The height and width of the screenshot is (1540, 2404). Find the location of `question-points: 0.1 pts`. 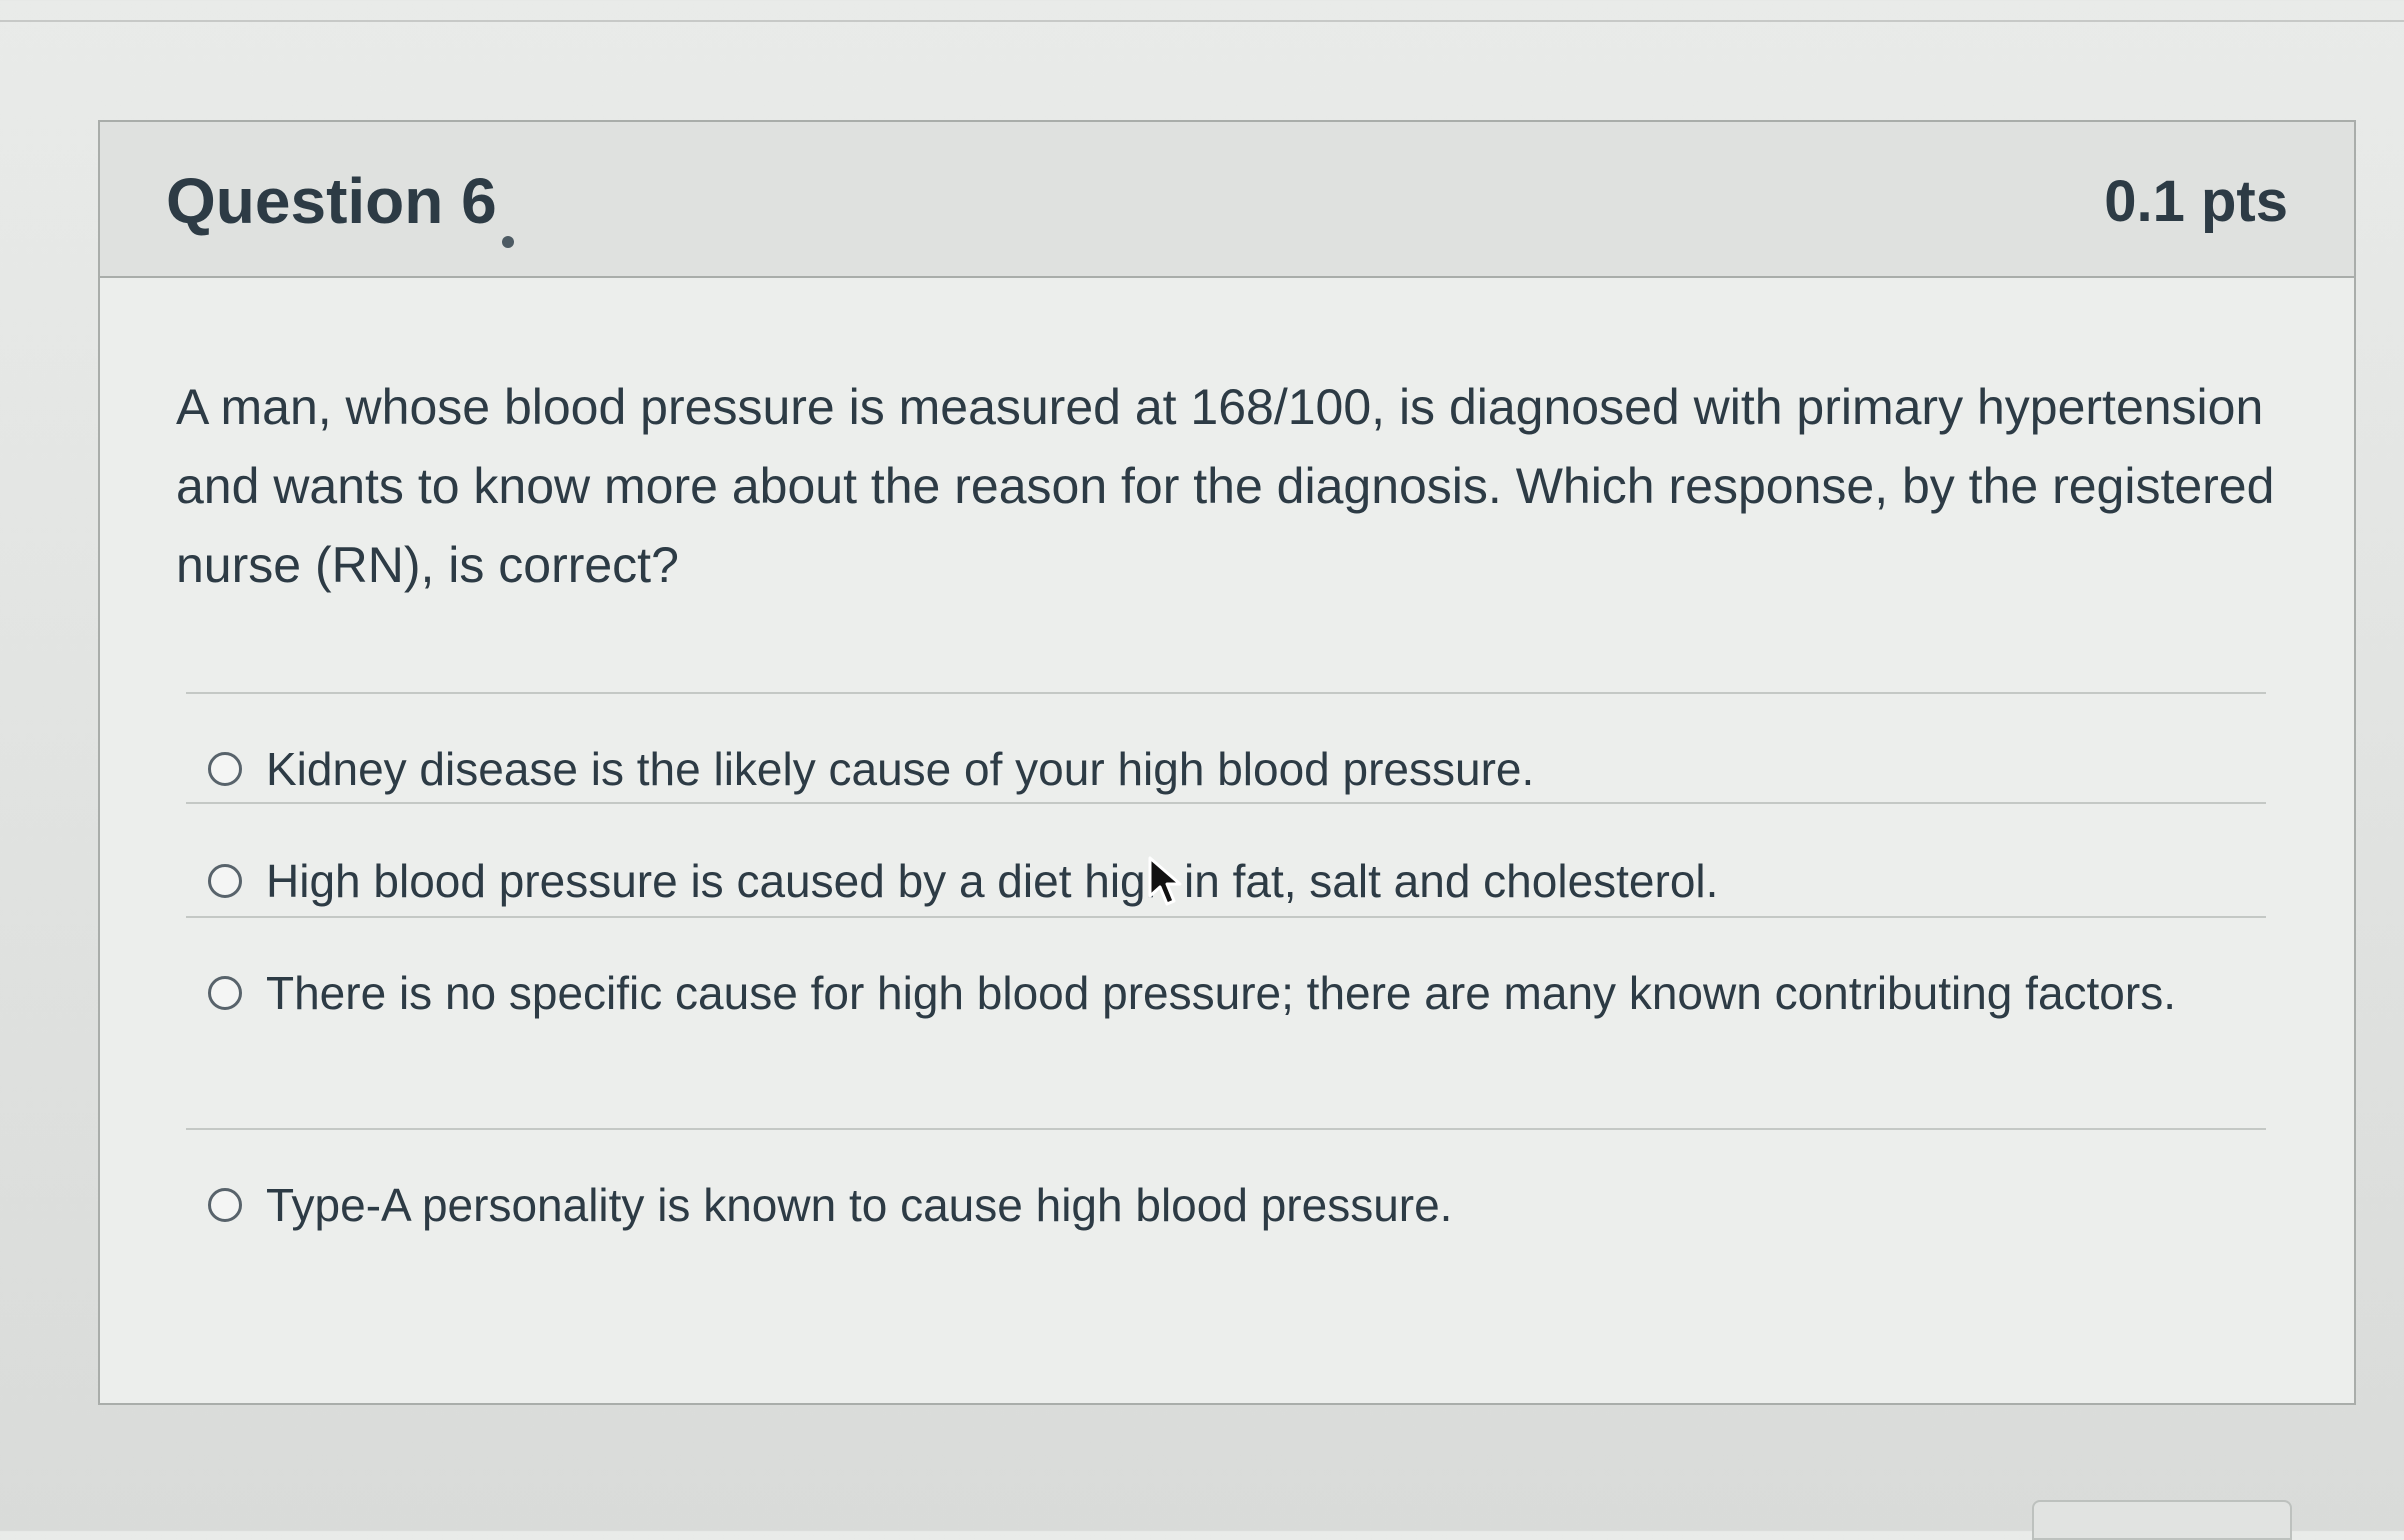

question-points: 0.1 pts is located at coordinates (2196, 201).